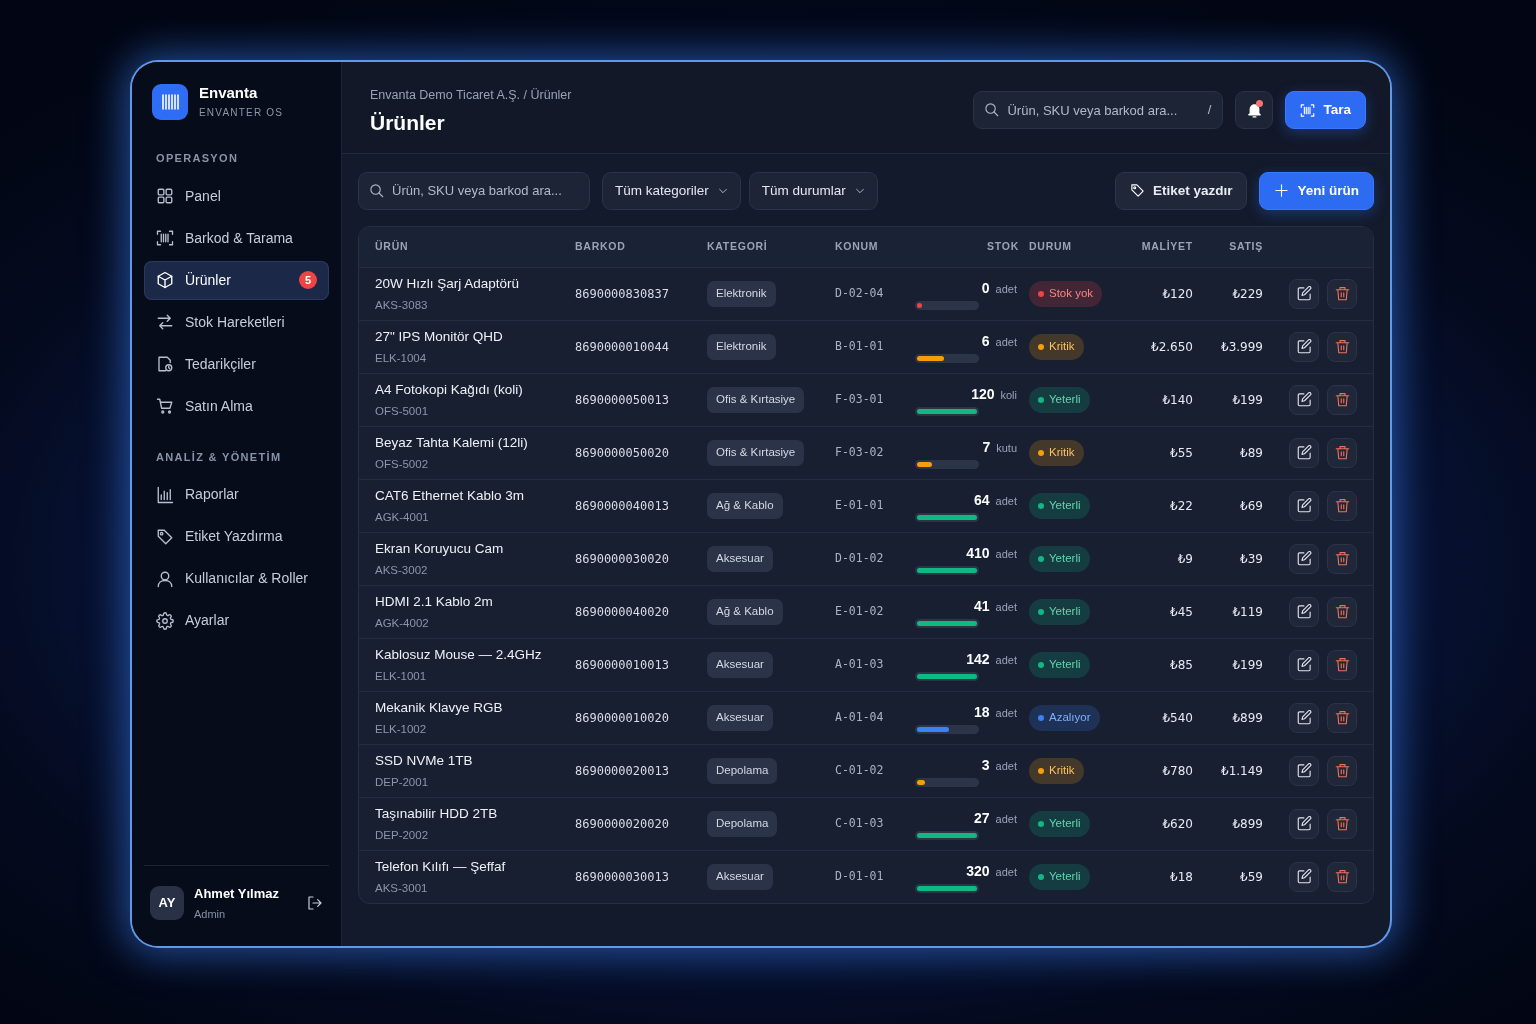 The width and height of the screenshot is (1536, 1024). Describe the element at coordinates (860, 506) in the screenshot. I see `location-cell-text: E-01-01` at that location.